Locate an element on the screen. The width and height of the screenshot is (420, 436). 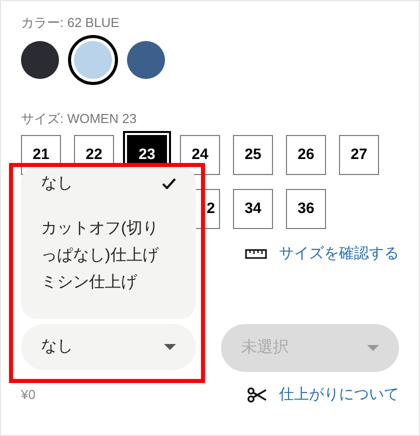
size-option: 26 is located at coordinates (306, 155).